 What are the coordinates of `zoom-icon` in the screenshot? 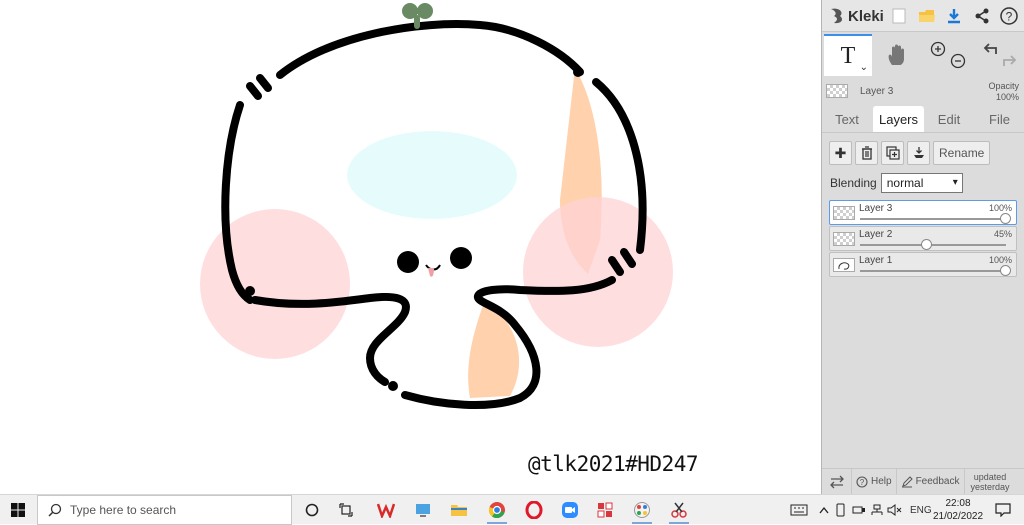 It's located at (570, 510).